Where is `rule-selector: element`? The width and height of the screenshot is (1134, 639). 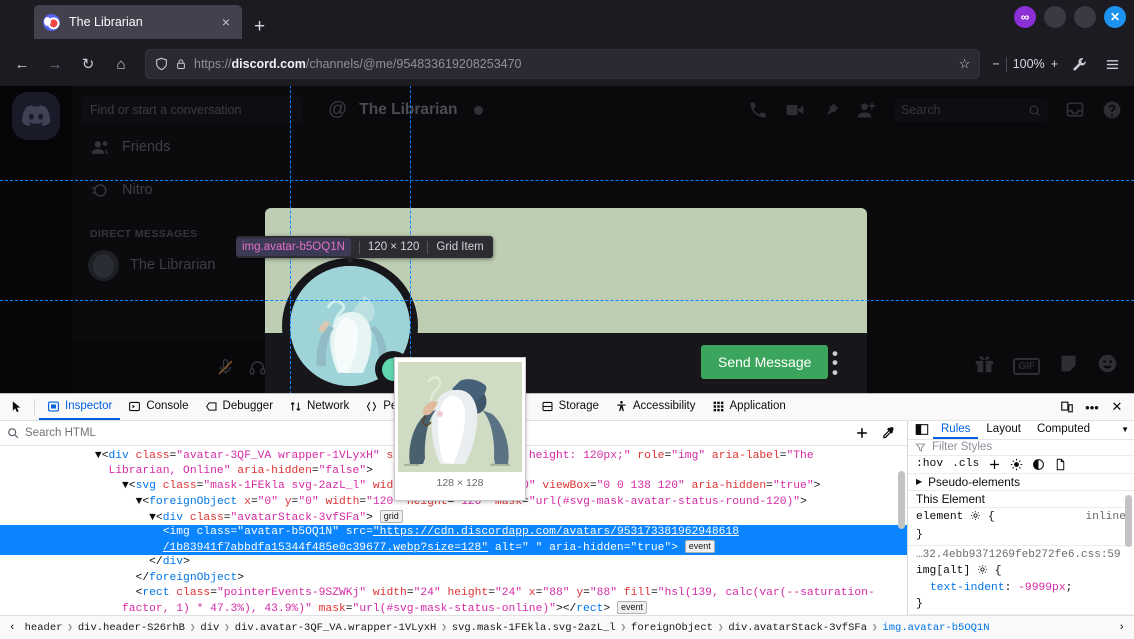 rule-selector: element is located at coordinates (939, 517).